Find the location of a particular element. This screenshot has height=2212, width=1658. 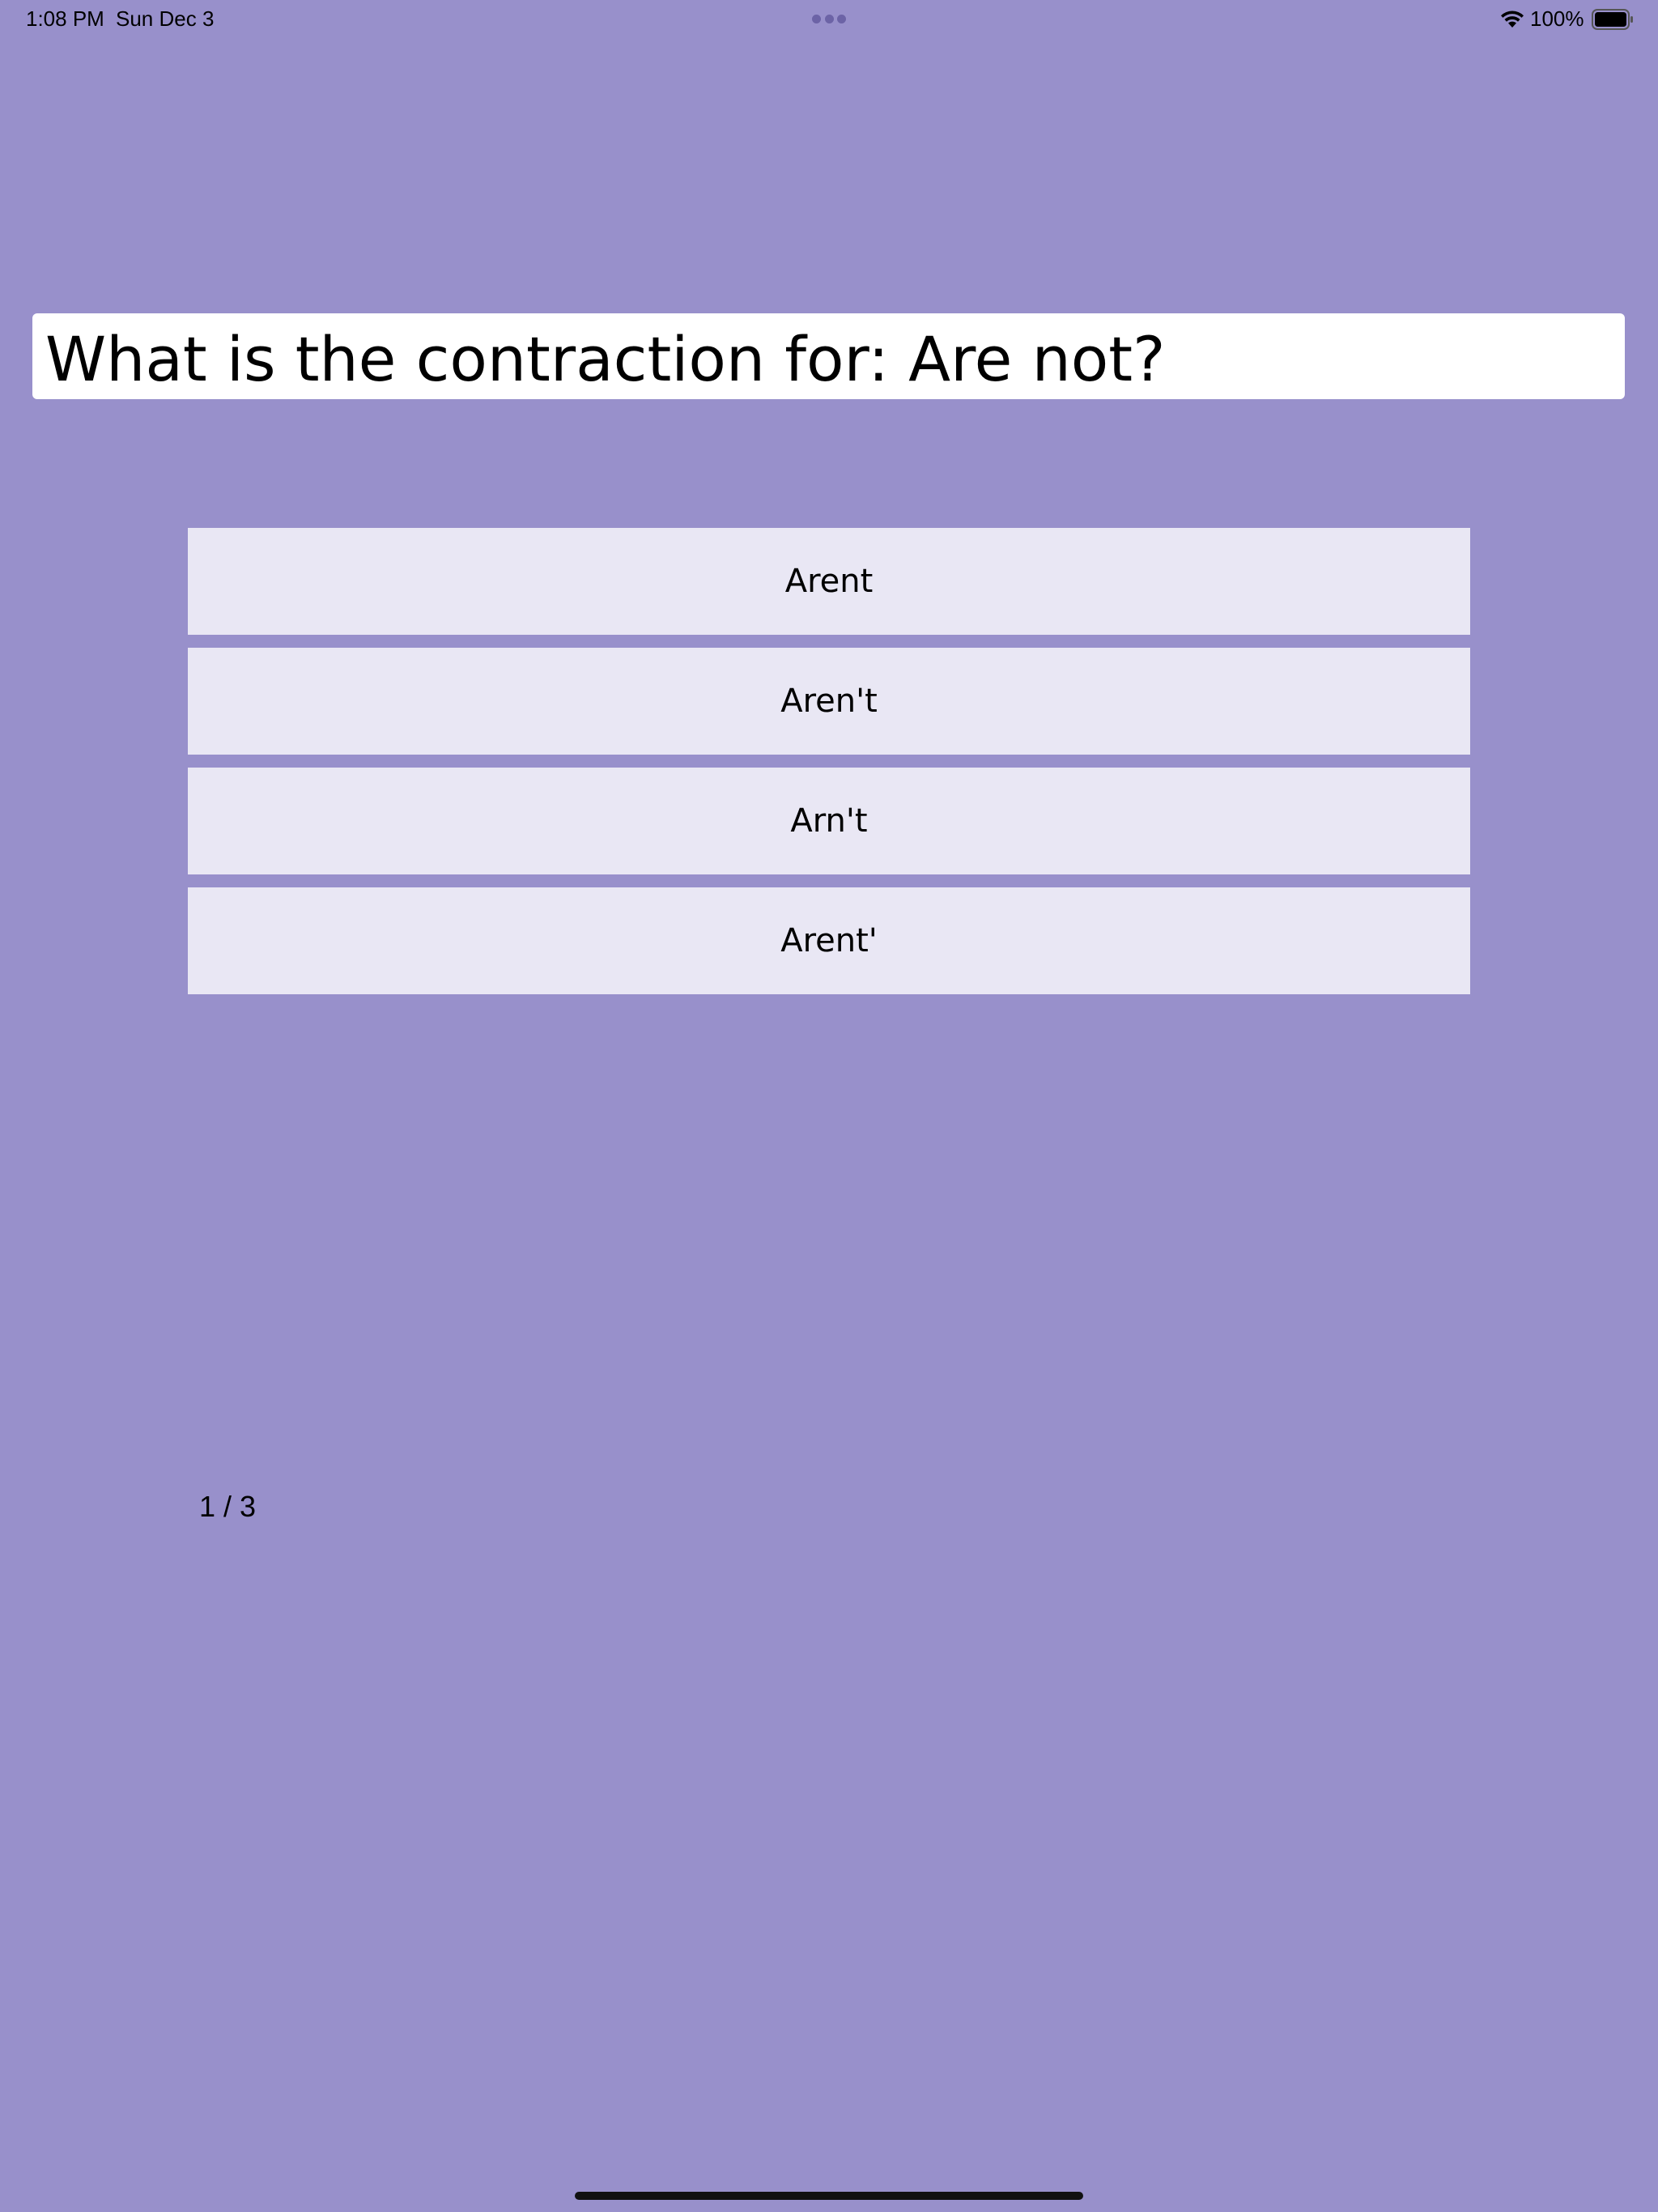

answer-option-label: Arent is located at coordinates (829, 581).